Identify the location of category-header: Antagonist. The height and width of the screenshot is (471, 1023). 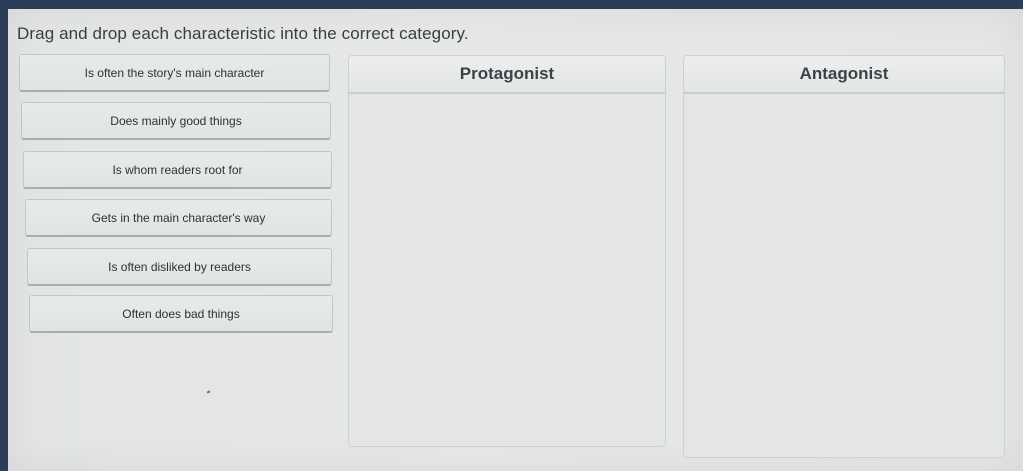
(844, 75).